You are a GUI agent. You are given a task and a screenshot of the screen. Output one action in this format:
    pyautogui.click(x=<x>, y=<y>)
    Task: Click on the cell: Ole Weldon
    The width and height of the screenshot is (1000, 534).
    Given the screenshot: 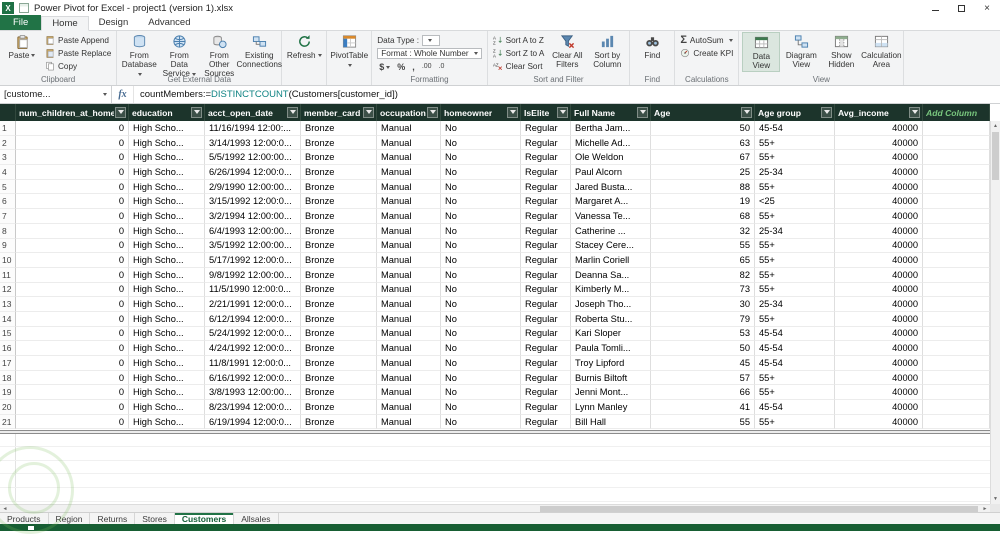 What is the action you would take?
    pyautogui.click(x=611, y=158)
    